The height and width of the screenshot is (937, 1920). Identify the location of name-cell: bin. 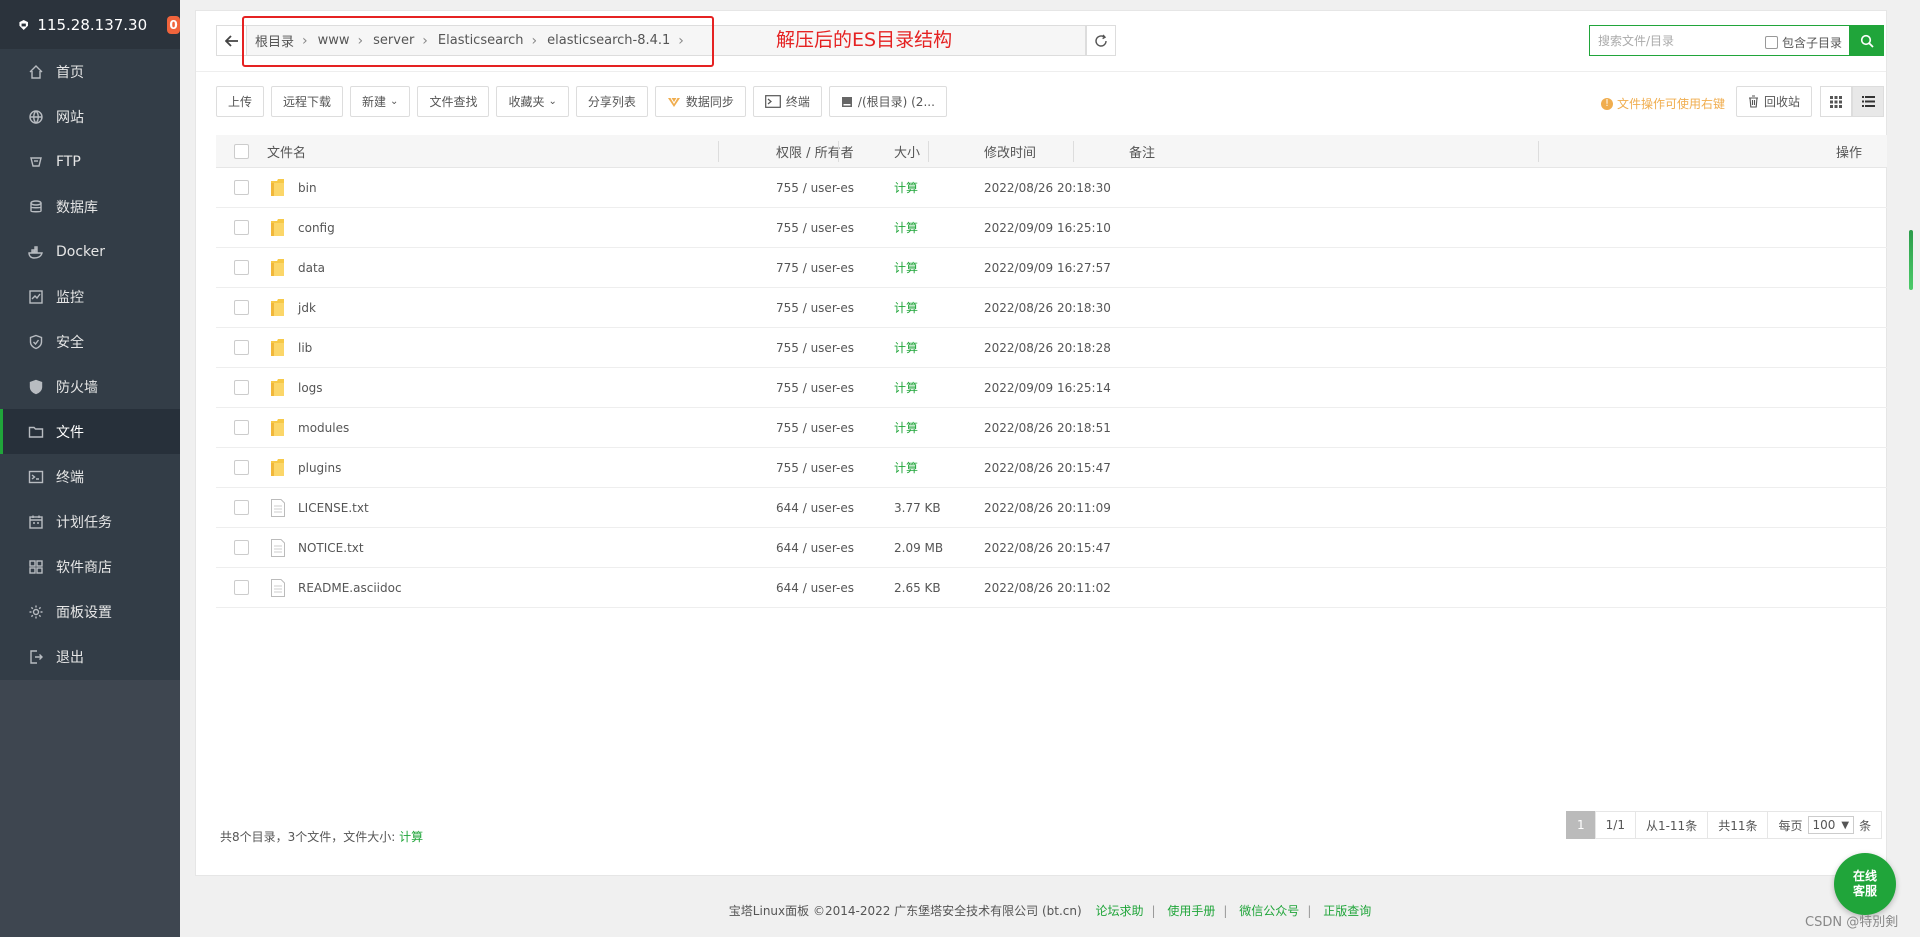
(516, 188).